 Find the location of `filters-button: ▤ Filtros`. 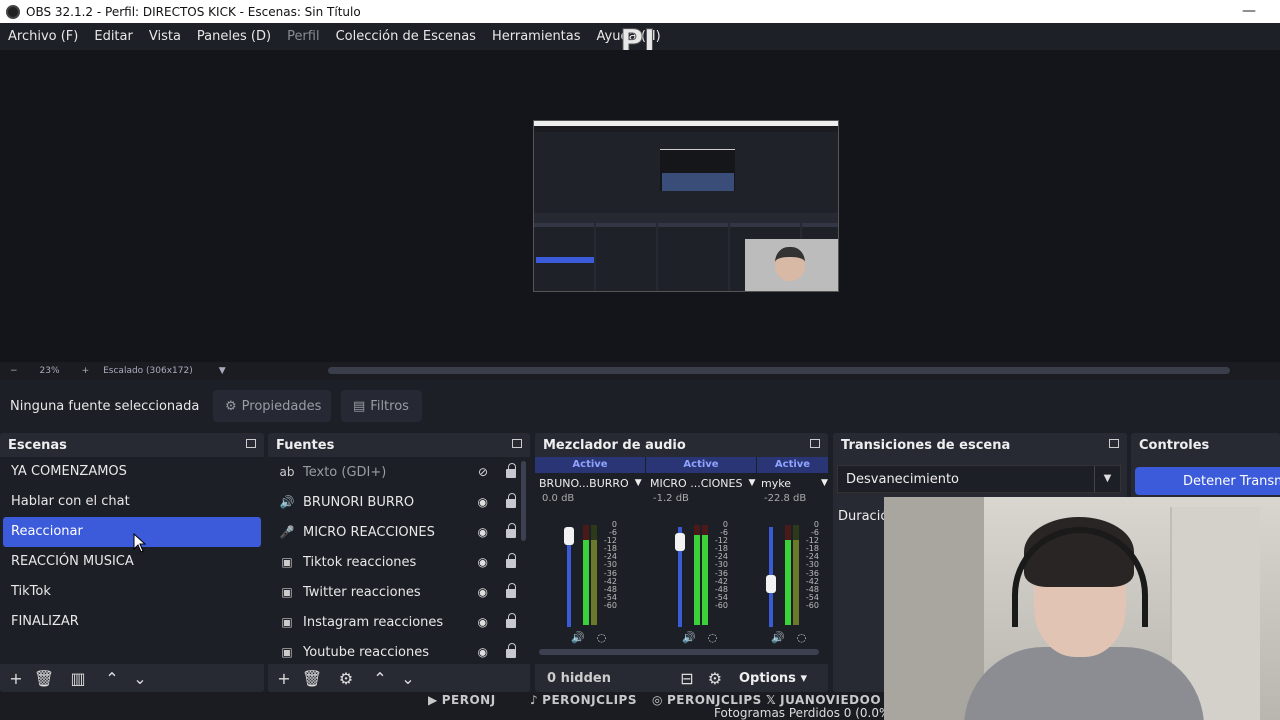

filters-button: ▤ Filtros is located at coordinates (381, 406).